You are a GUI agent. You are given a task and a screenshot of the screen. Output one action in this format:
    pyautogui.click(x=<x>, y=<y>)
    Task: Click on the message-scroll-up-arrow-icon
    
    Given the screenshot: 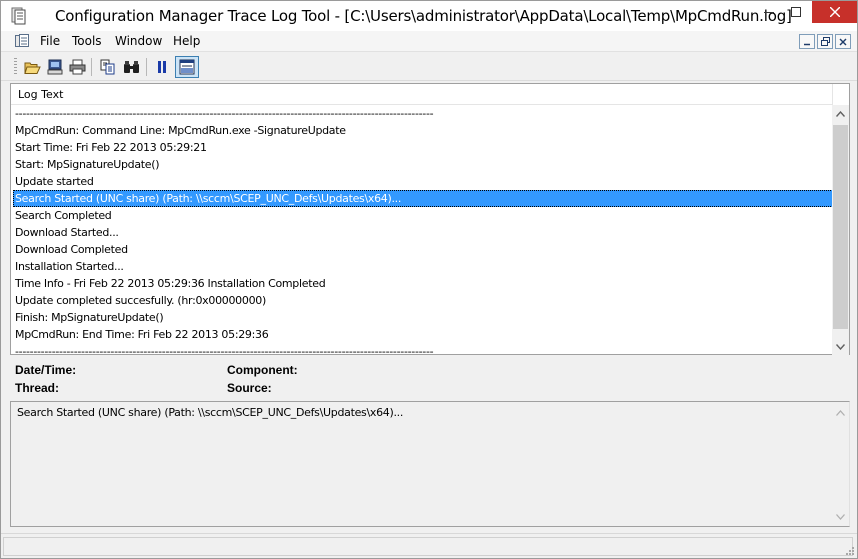 What is the action you would take?
    pyautogui.click(x=840, y=412)
    